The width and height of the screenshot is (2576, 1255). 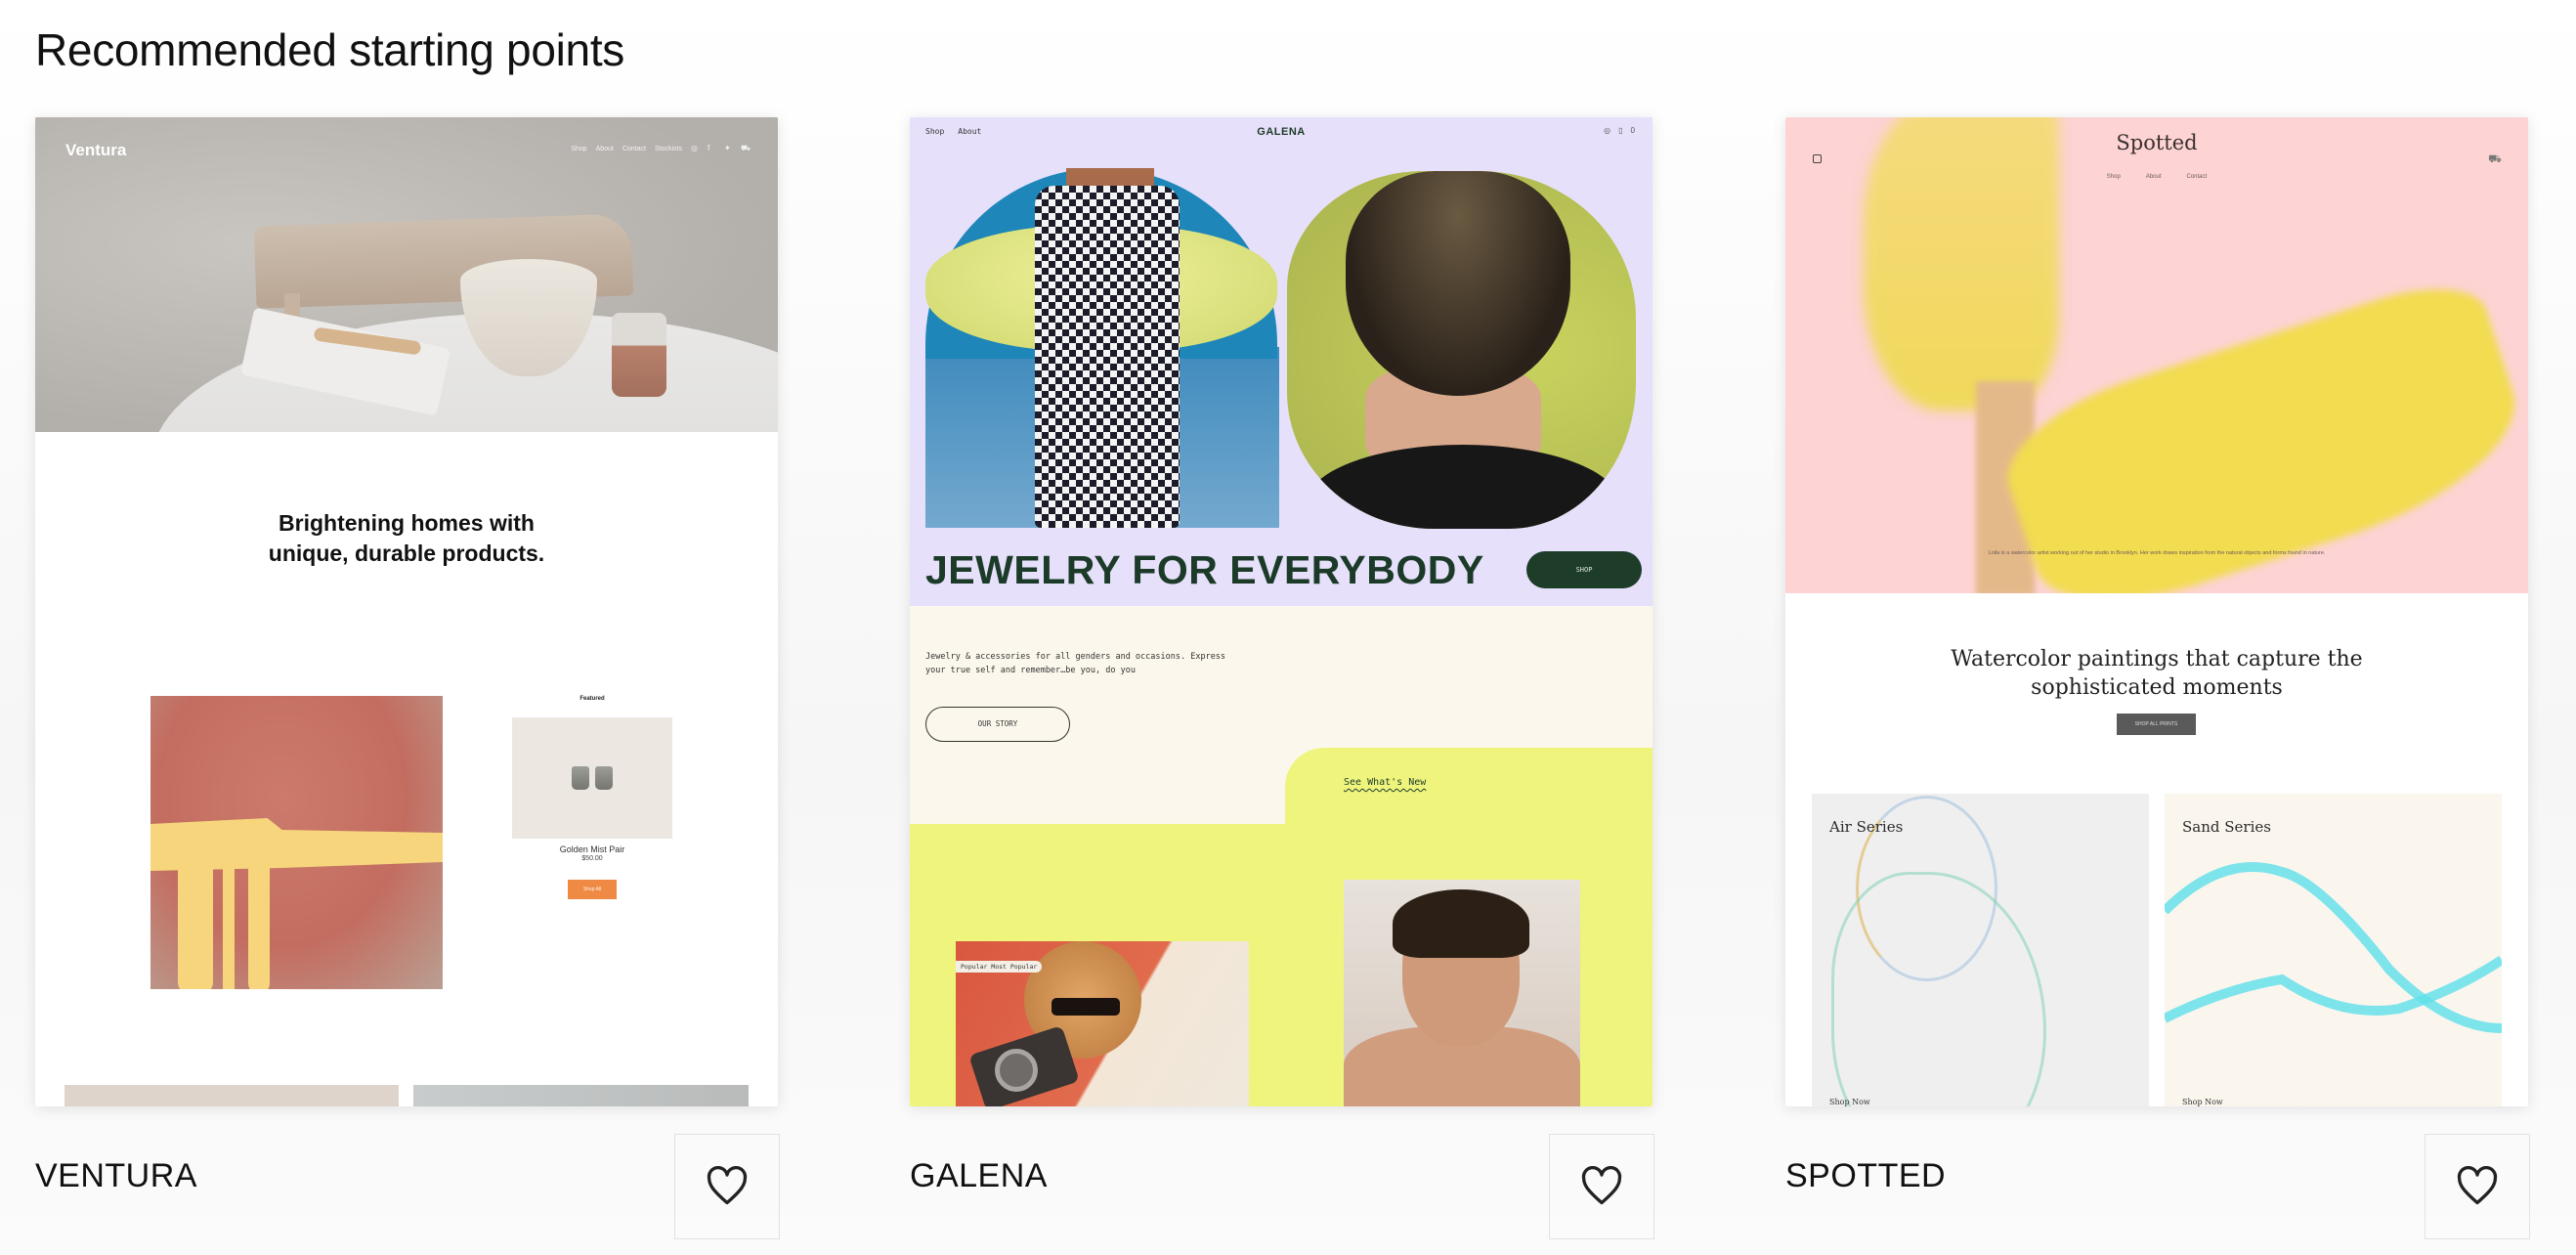 What do you see at coordinates (2157, 142) in the screenshot?
I see `site-logo: Spotted` at bounding box center [2157, 142].